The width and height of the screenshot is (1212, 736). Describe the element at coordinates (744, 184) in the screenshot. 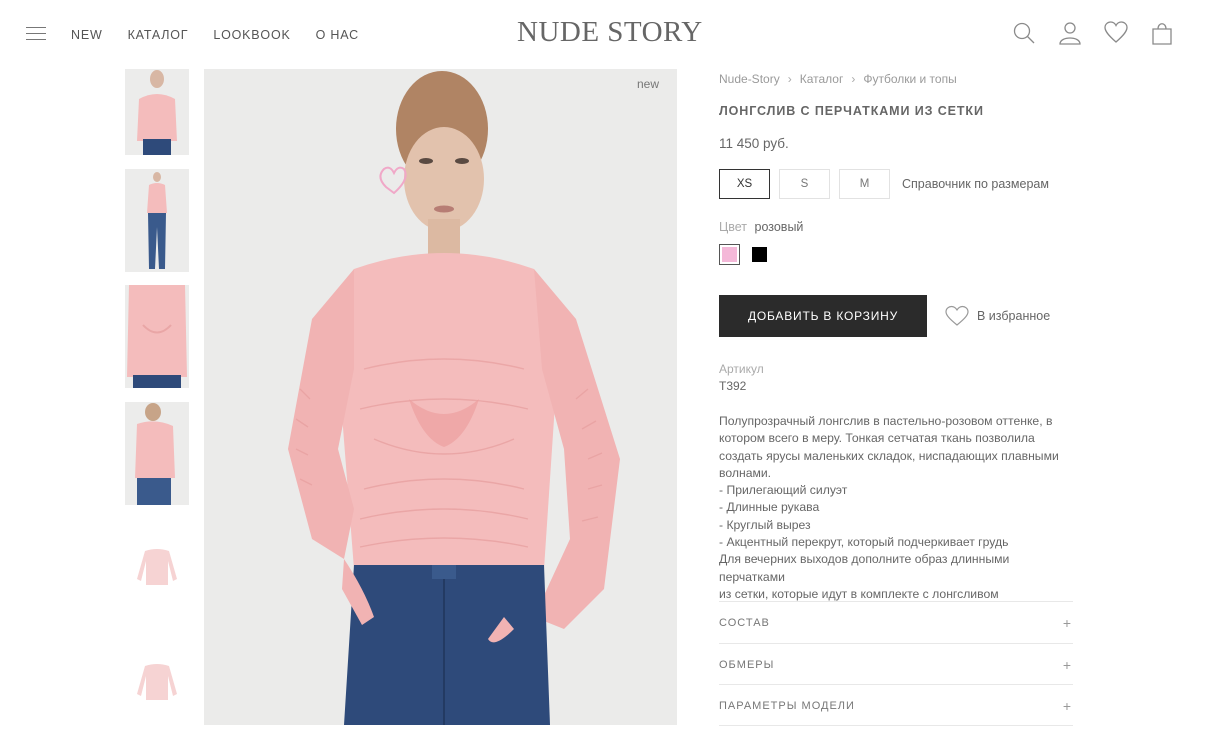

I see `size-option-xs: XS` at that location.